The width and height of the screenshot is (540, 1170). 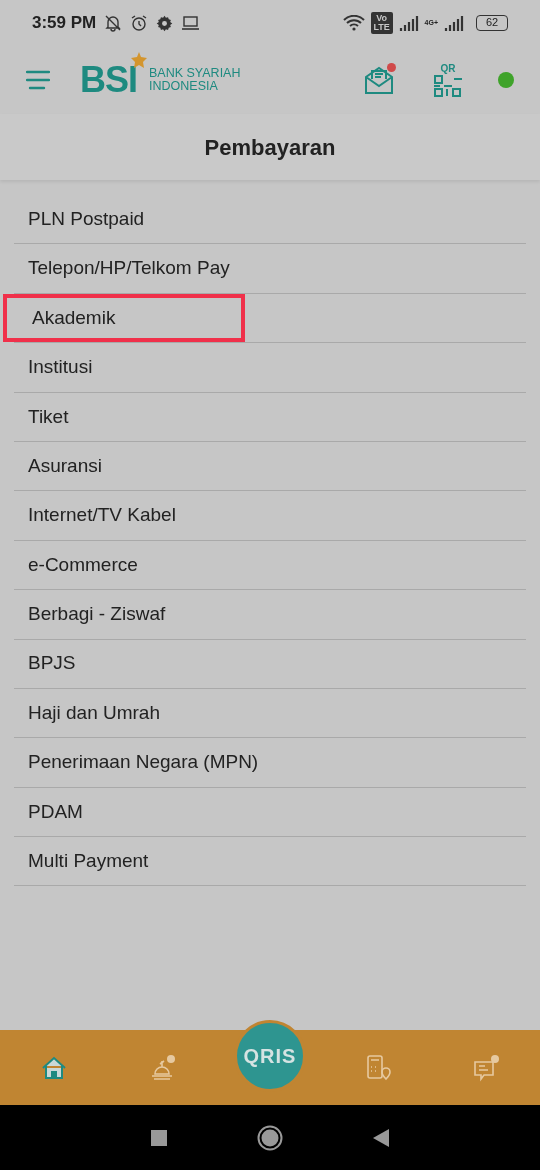 What do you see at coordinates (270, 1137) in the screenshot?
I see `home-button-icon` at bounding box center [270, 1137].